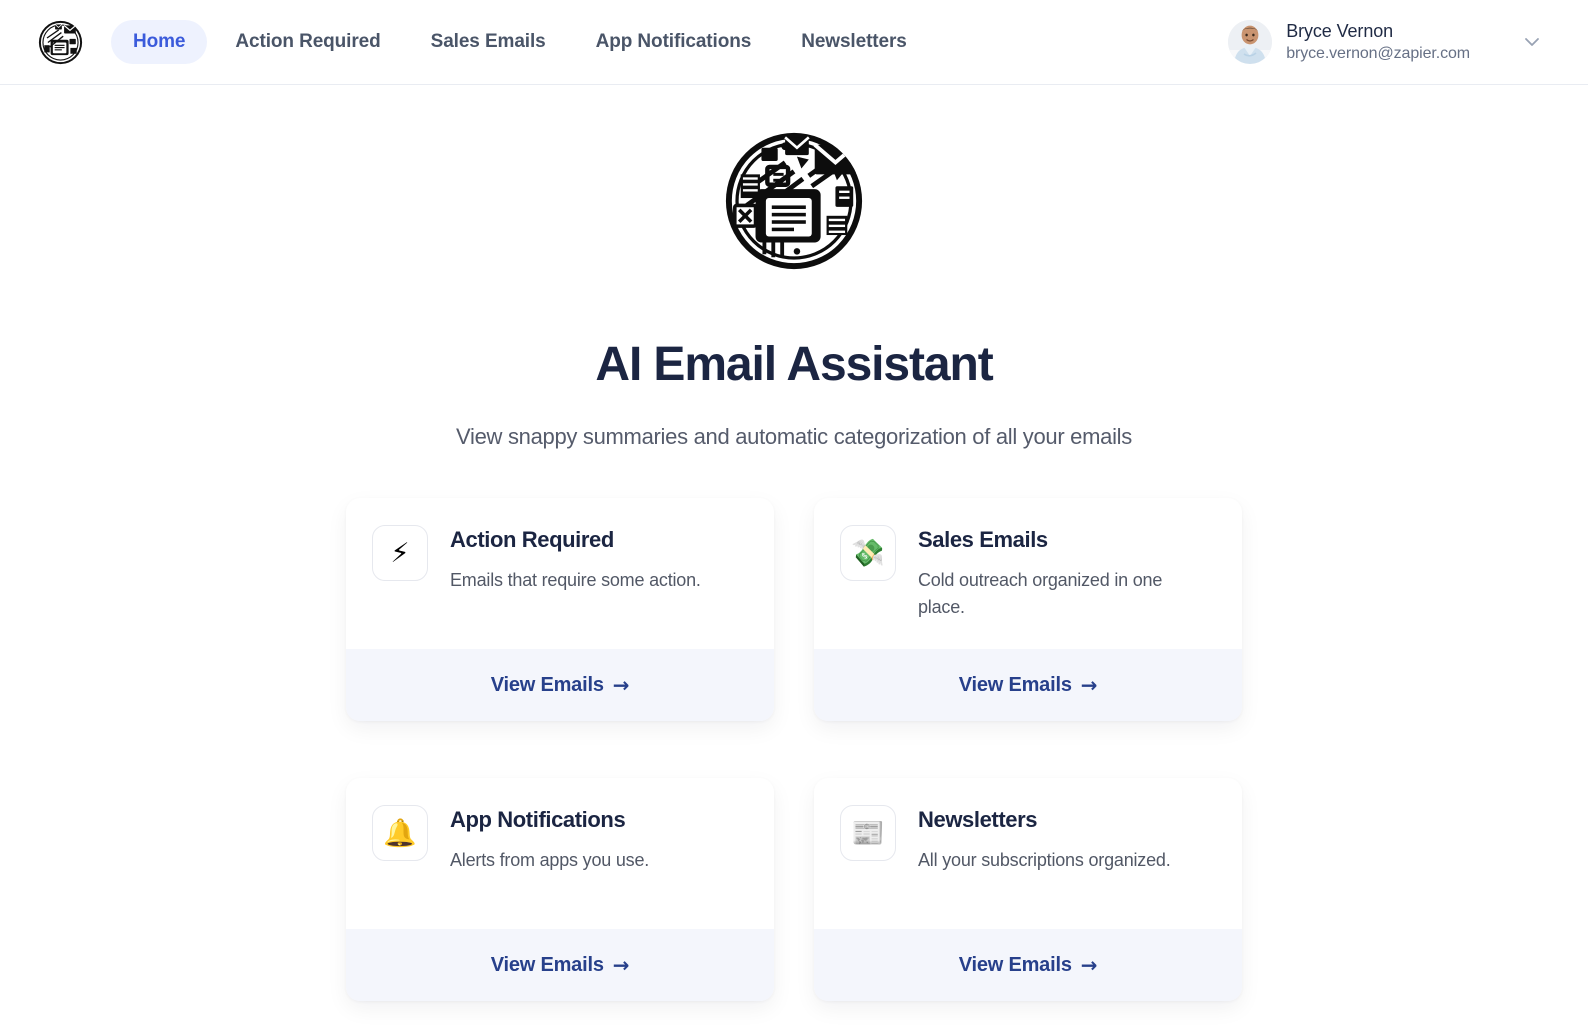  Describe the element at coordinates (538, 819) in the screenshot. I see `card-title: App Notifications` at that location.